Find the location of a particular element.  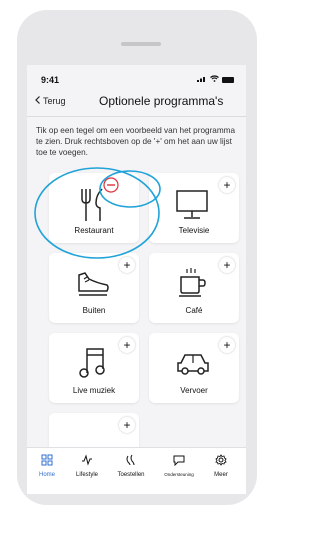

minus-circle-icon is located at coordinates (111, 185).